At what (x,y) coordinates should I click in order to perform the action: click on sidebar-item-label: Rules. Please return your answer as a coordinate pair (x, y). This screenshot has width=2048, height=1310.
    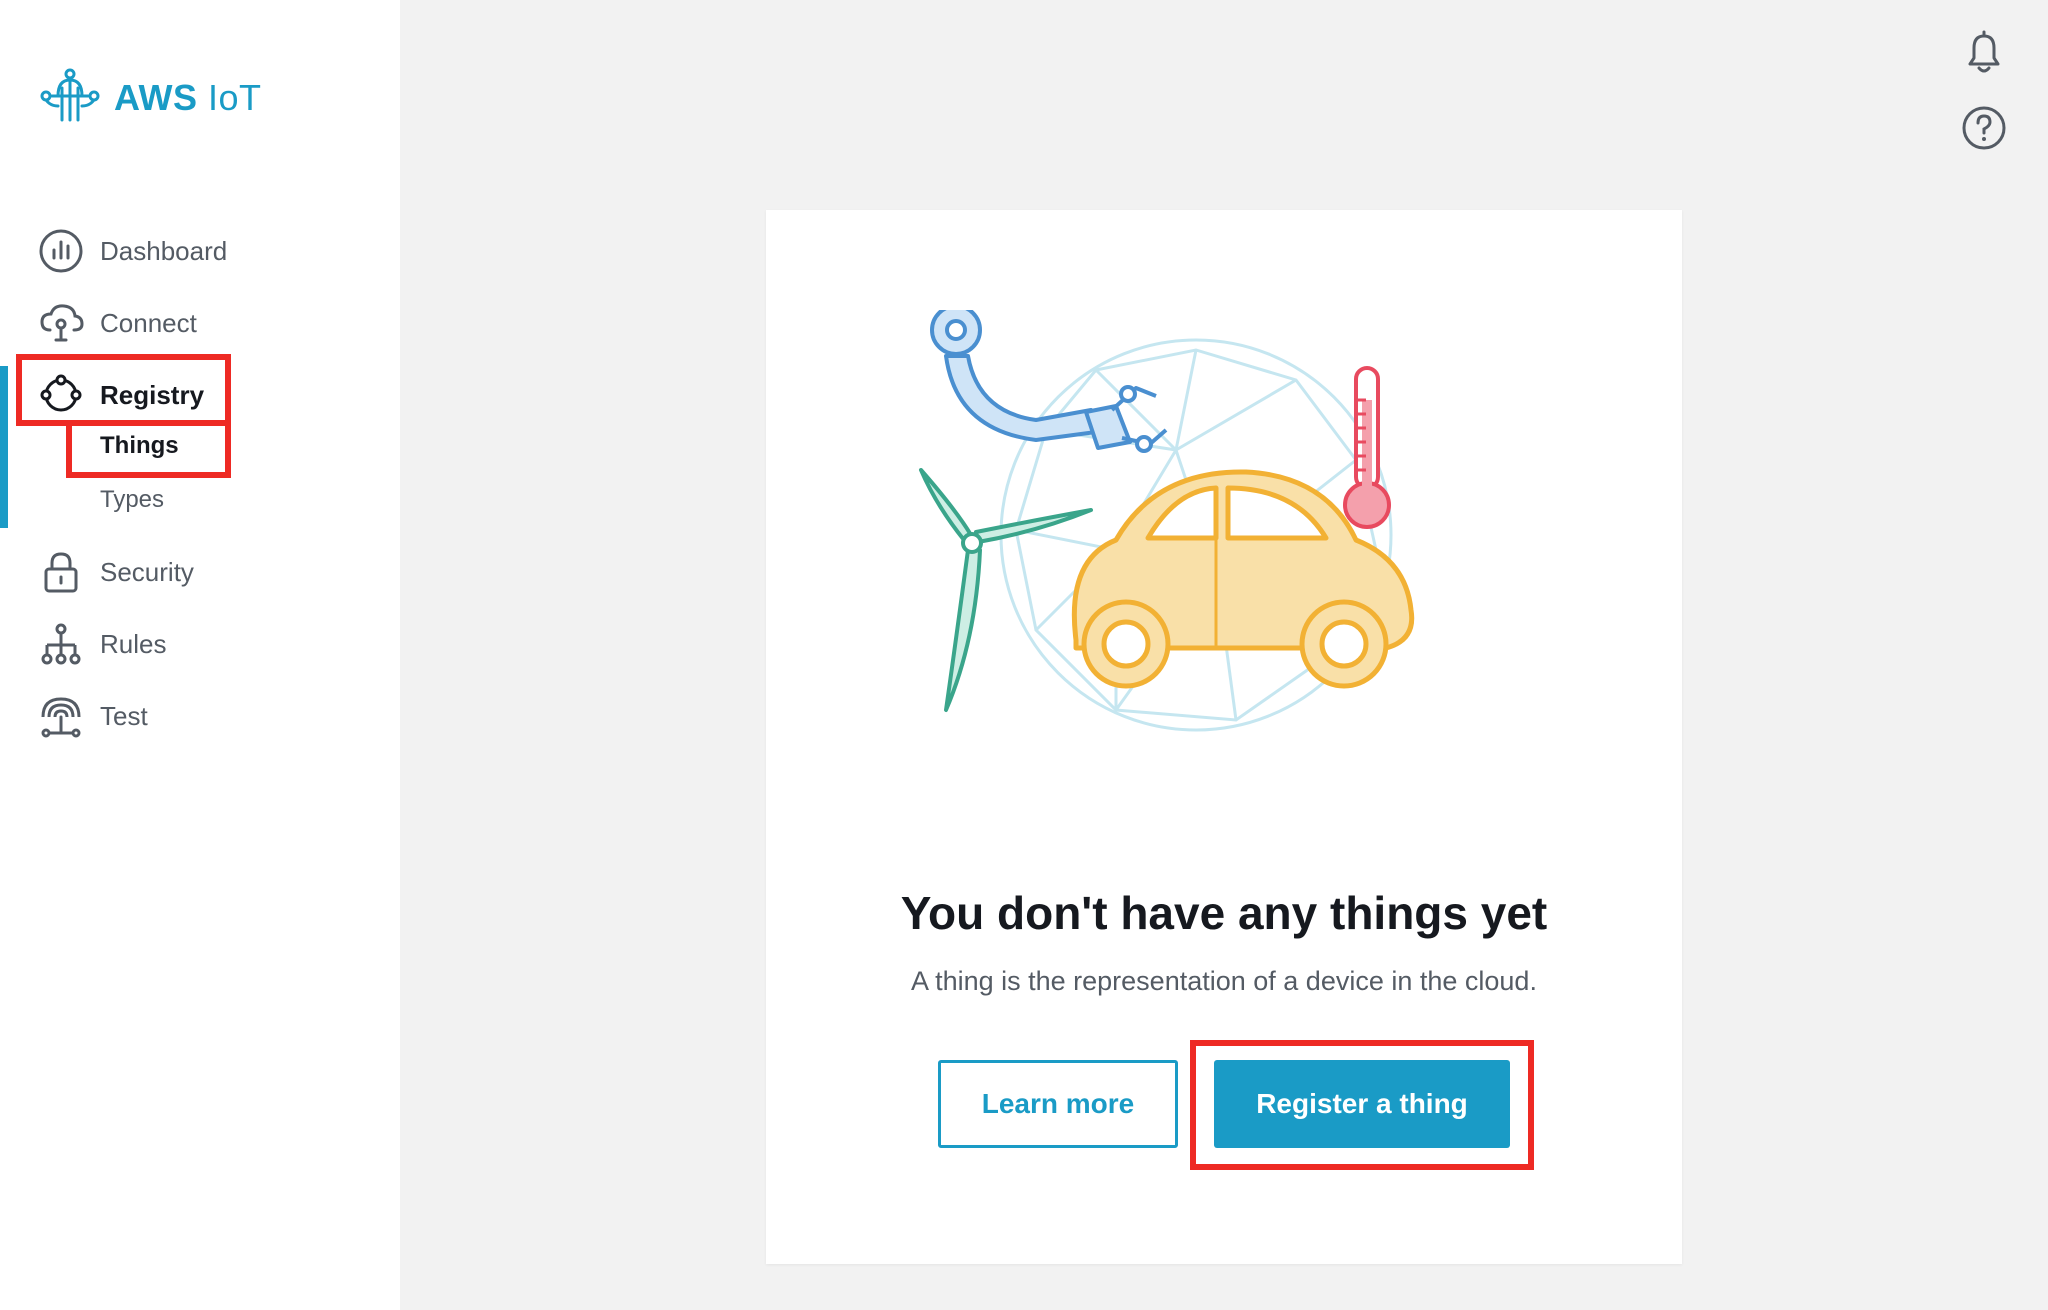
    Looking at the image, I should click on (133, 643).